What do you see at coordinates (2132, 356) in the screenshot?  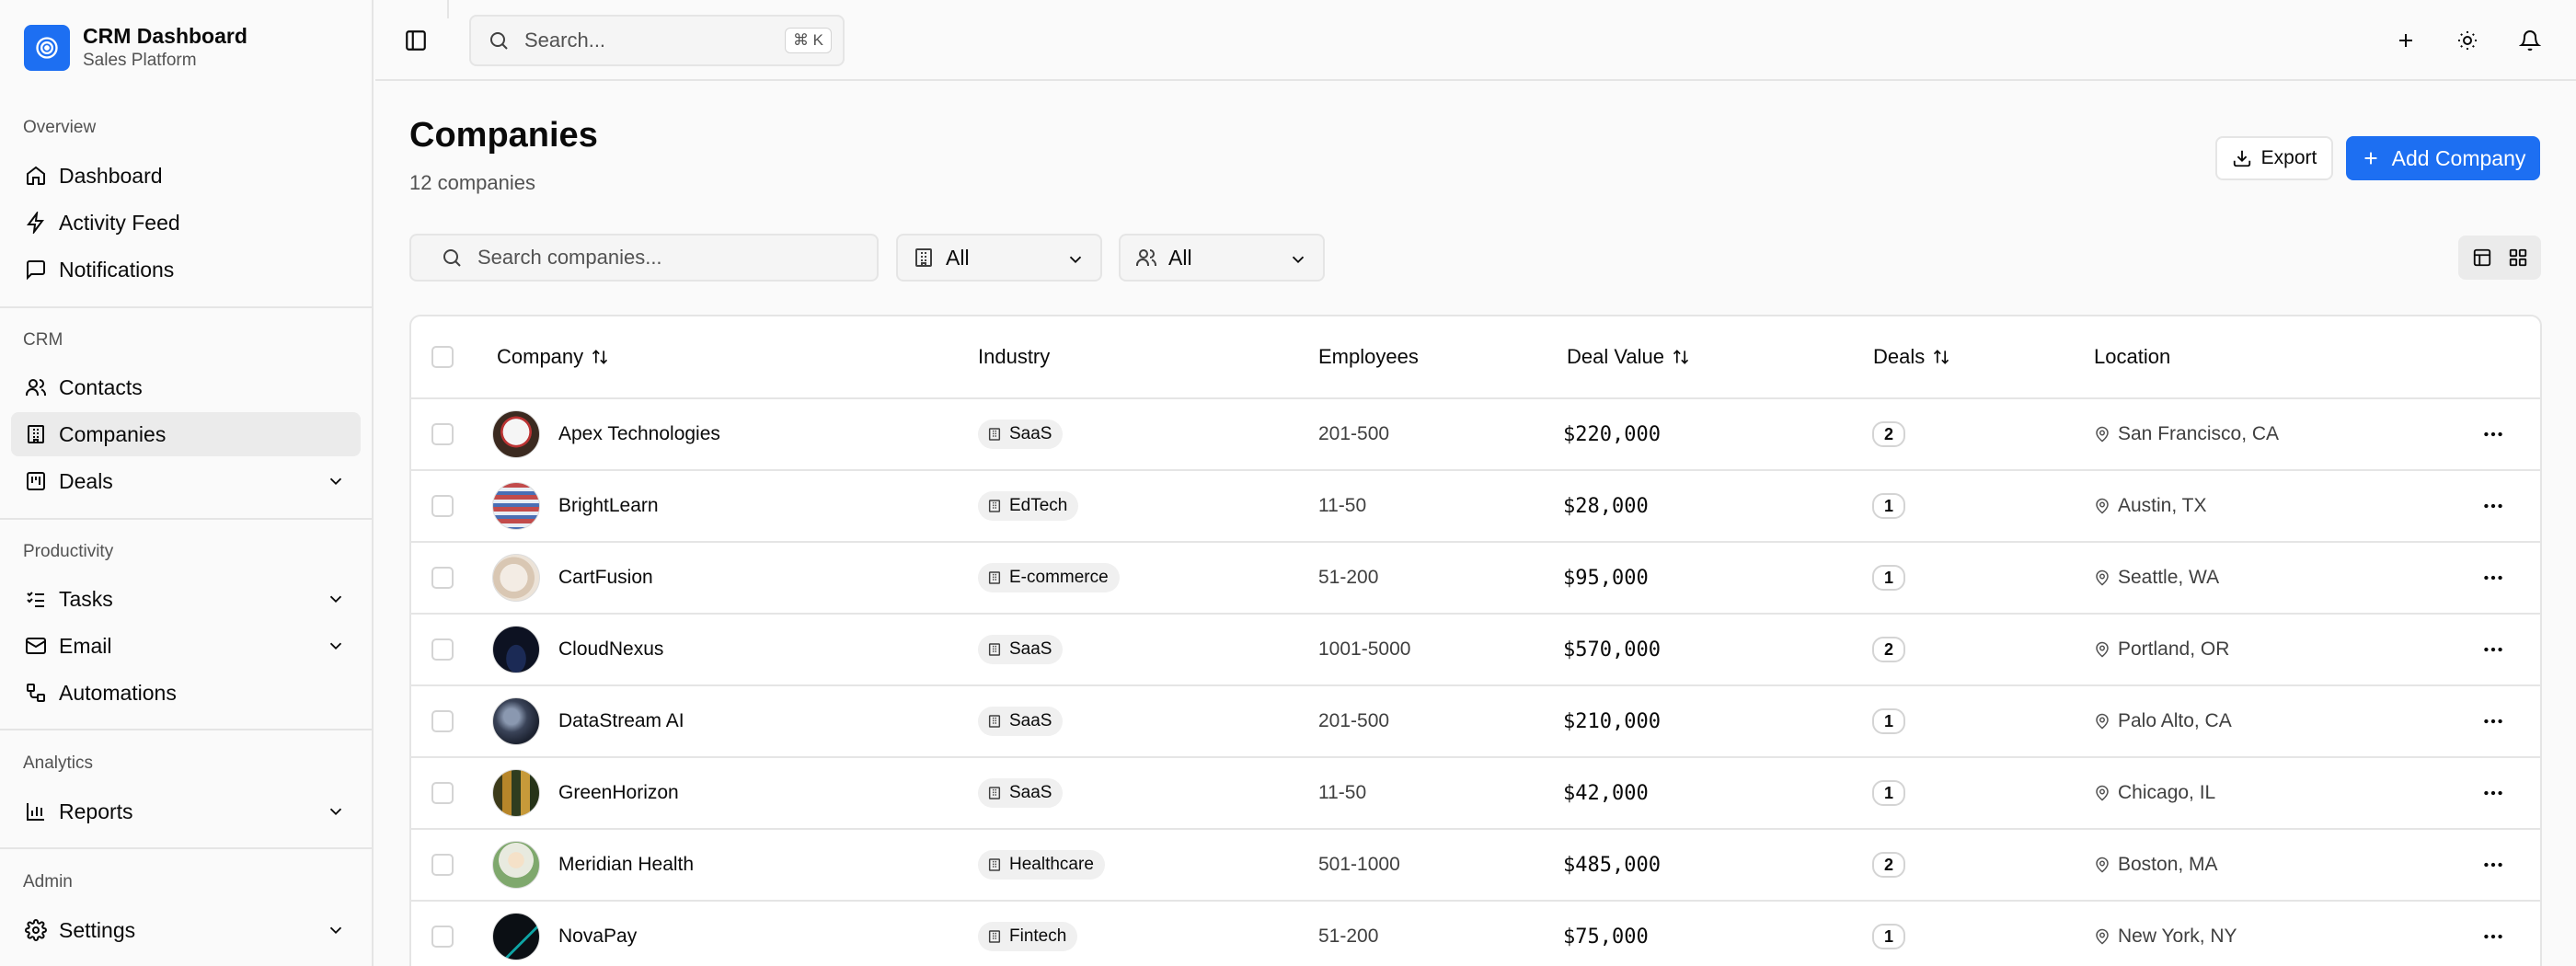 I see `column-header-location: Location` at bounding box center [2132, 356].